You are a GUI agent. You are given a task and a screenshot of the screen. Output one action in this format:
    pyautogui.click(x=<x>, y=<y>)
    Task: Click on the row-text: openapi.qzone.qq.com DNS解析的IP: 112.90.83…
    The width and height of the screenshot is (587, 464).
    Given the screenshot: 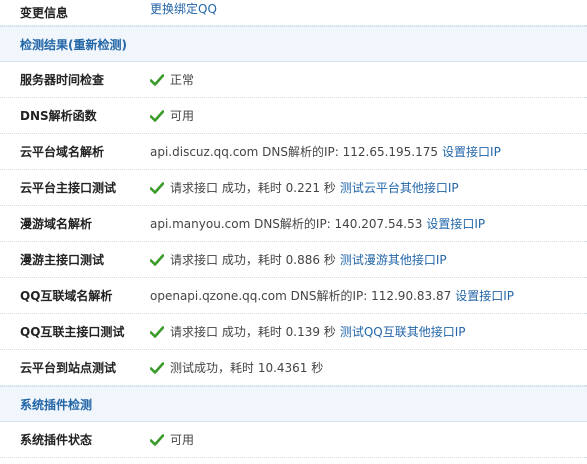 What is the action you would take?
    pyautogui.click(x=301, y=296)
    